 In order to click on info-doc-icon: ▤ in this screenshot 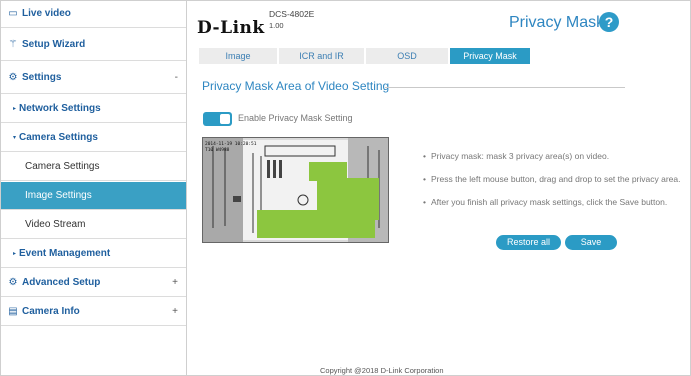, I will do `click(13, 311)`.